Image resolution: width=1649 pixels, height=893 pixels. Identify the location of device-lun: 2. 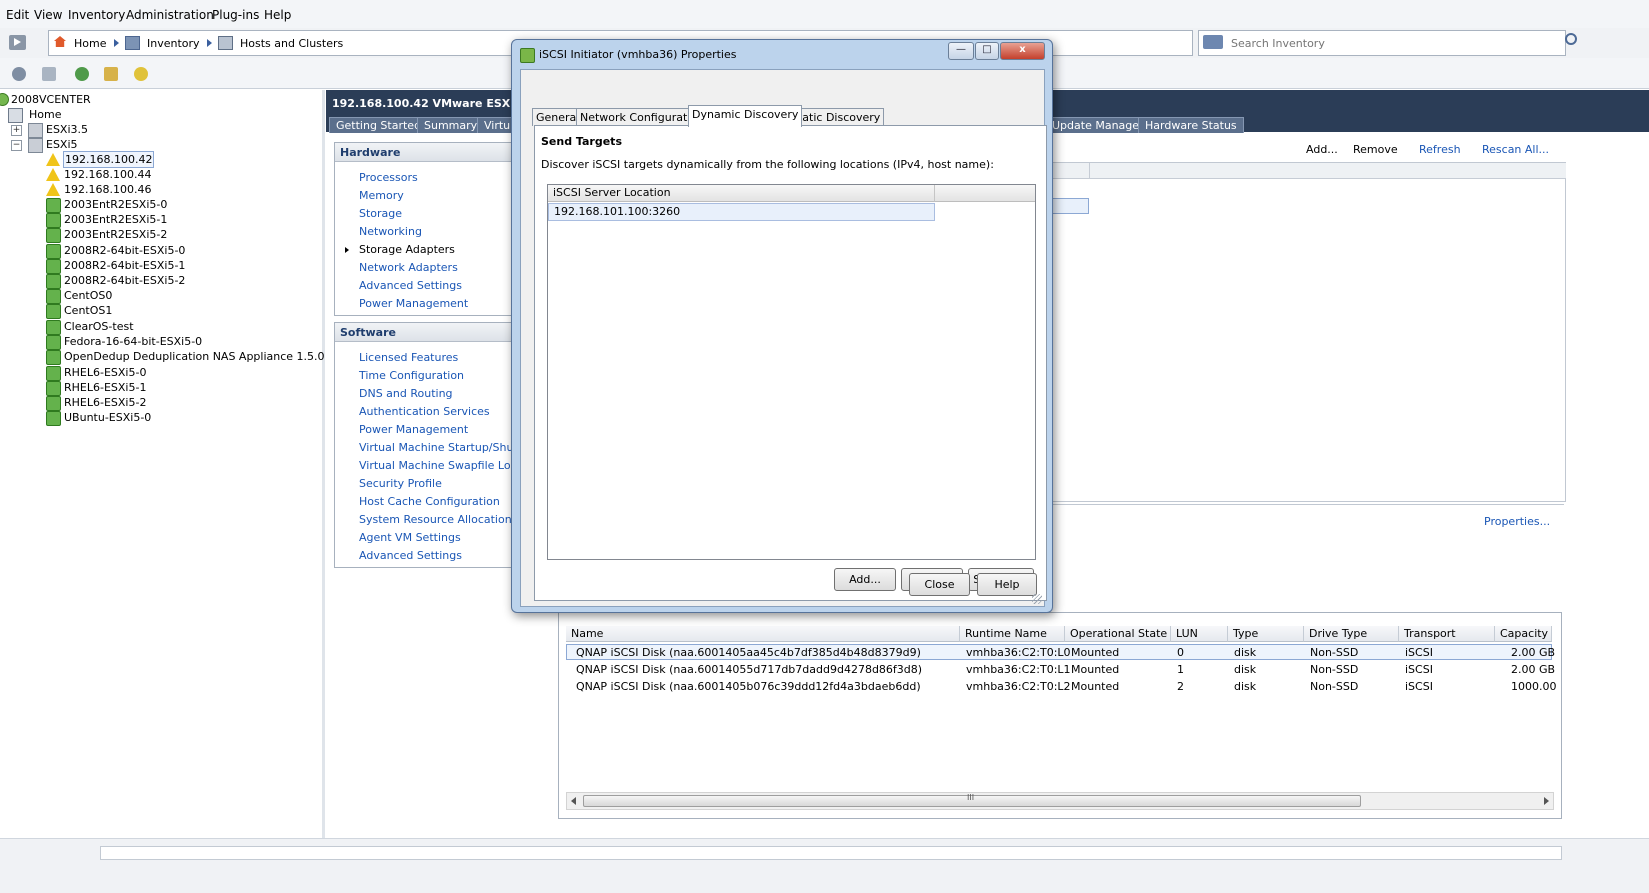
(1180, 686).